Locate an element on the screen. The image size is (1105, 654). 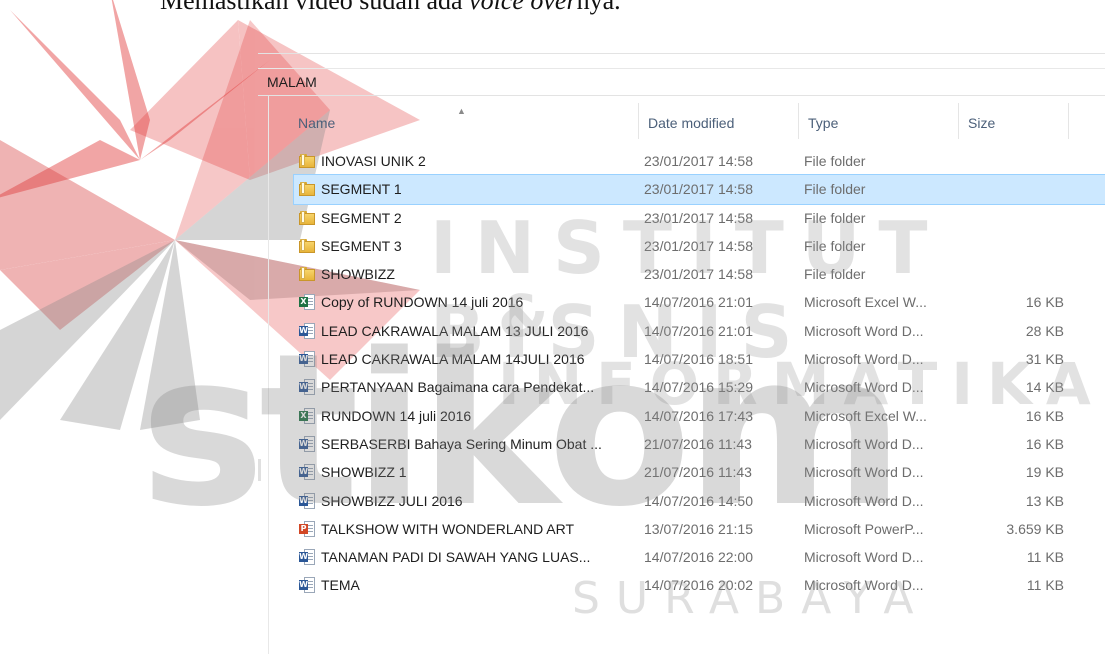
file-name: Copy of RUNDOWN 14 juli 2016 is located at coordinates (422, 302).